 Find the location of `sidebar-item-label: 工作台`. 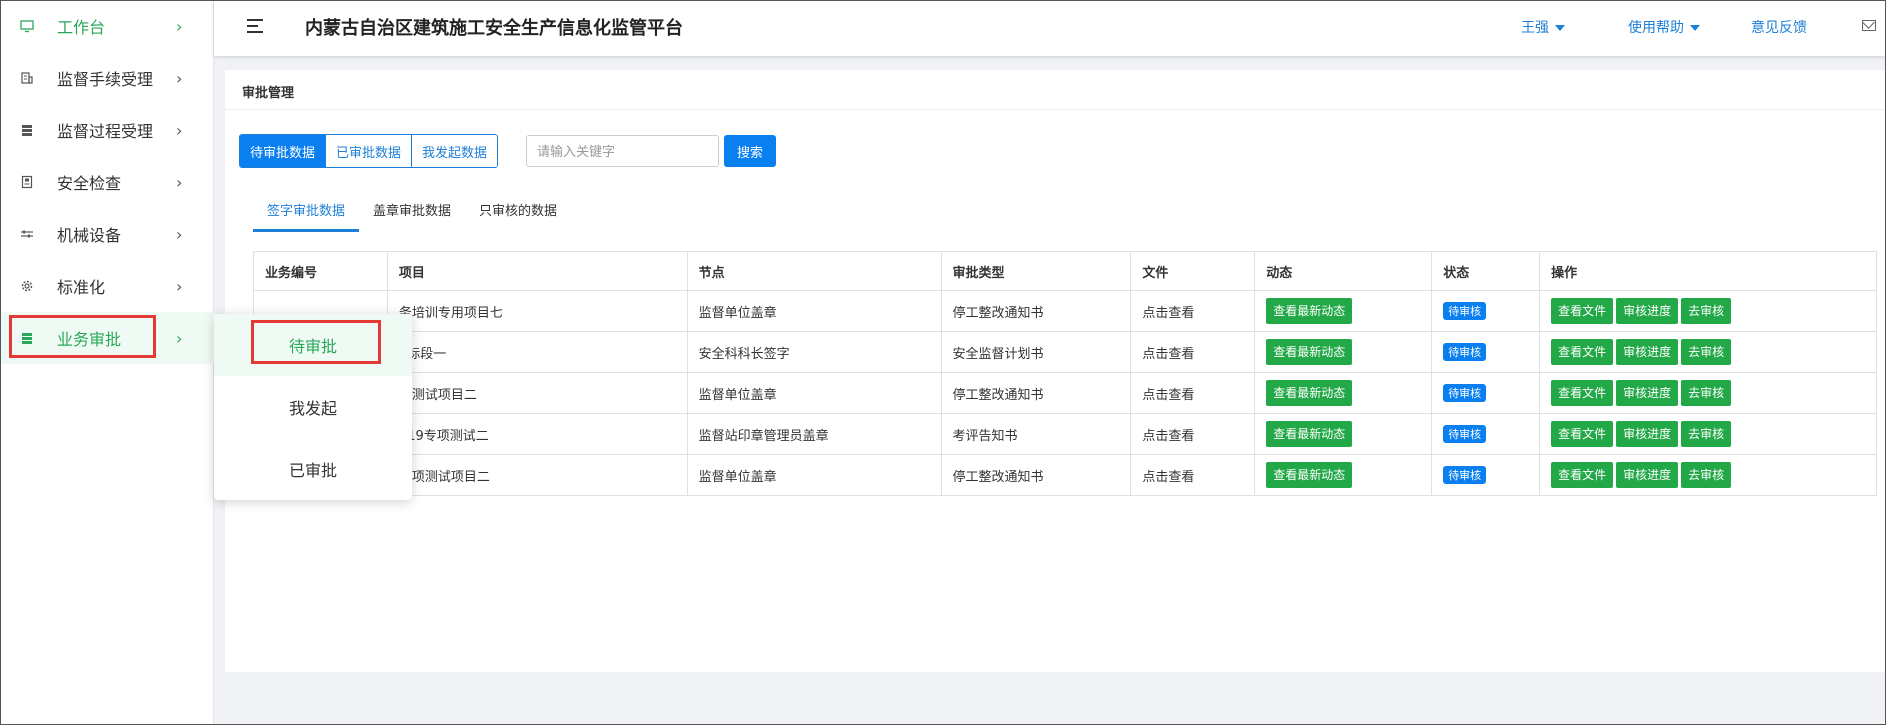

sidebar-item-label: 工作台 is located at coordinates (81, 27).